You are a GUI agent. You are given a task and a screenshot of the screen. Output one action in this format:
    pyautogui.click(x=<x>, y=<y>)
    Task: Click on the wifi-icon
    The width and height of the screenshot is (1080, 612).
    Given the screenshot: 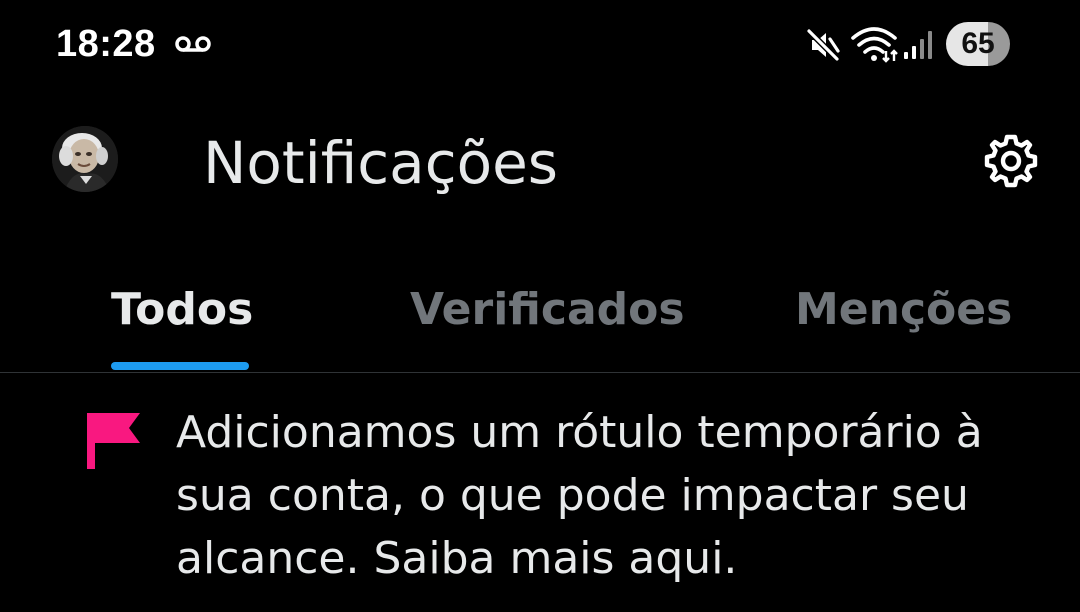 What is the action you would take?
    pyautogui.click(x=874, y=45)
    